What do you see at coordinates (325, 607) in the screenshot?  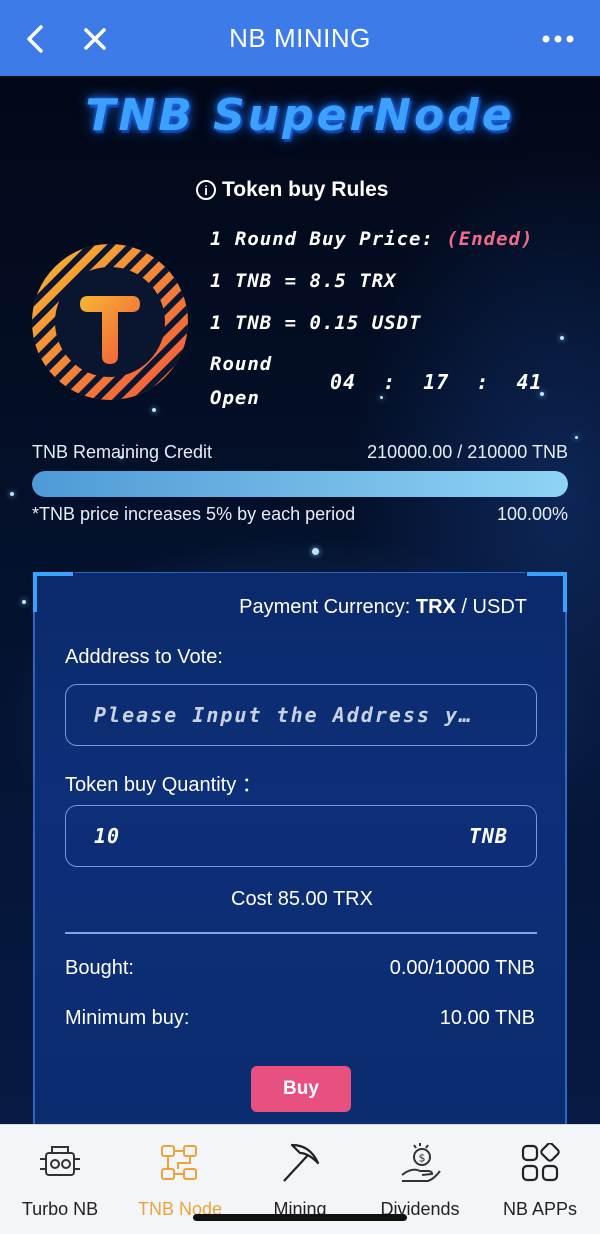 I see `payment-label: Payment Currency:` at bounding box center [325, 607].